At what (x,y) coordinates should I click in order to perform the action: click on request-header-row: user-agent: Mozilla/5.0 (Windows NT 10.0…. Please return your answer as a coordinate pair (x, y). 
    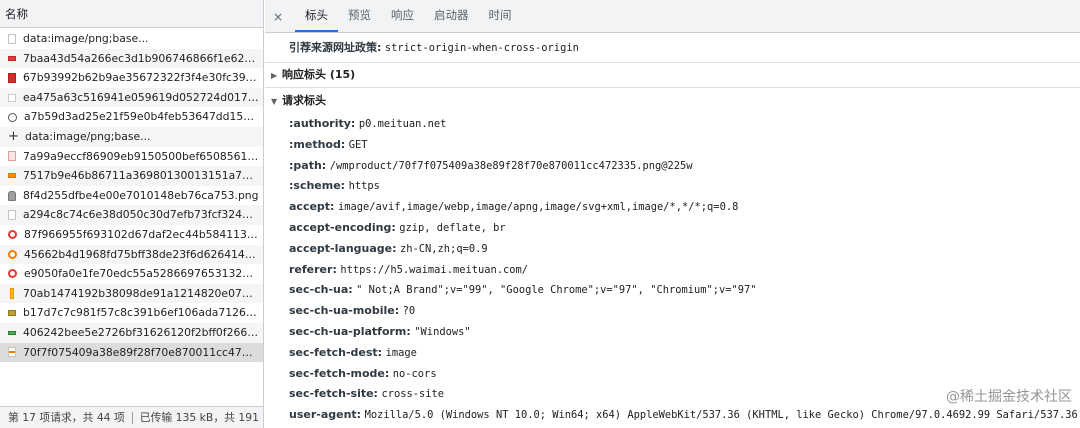
    Looking at the image, I should click on (672, 415).